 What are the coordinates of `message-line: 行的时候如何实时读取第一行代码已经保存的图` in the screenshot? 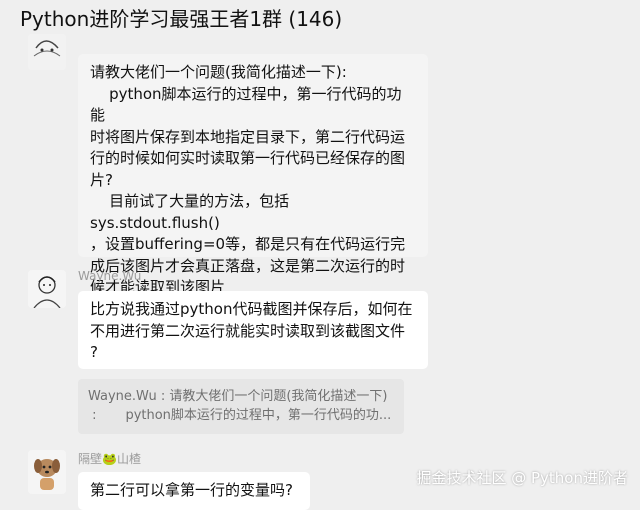 It's located at (248, 158).